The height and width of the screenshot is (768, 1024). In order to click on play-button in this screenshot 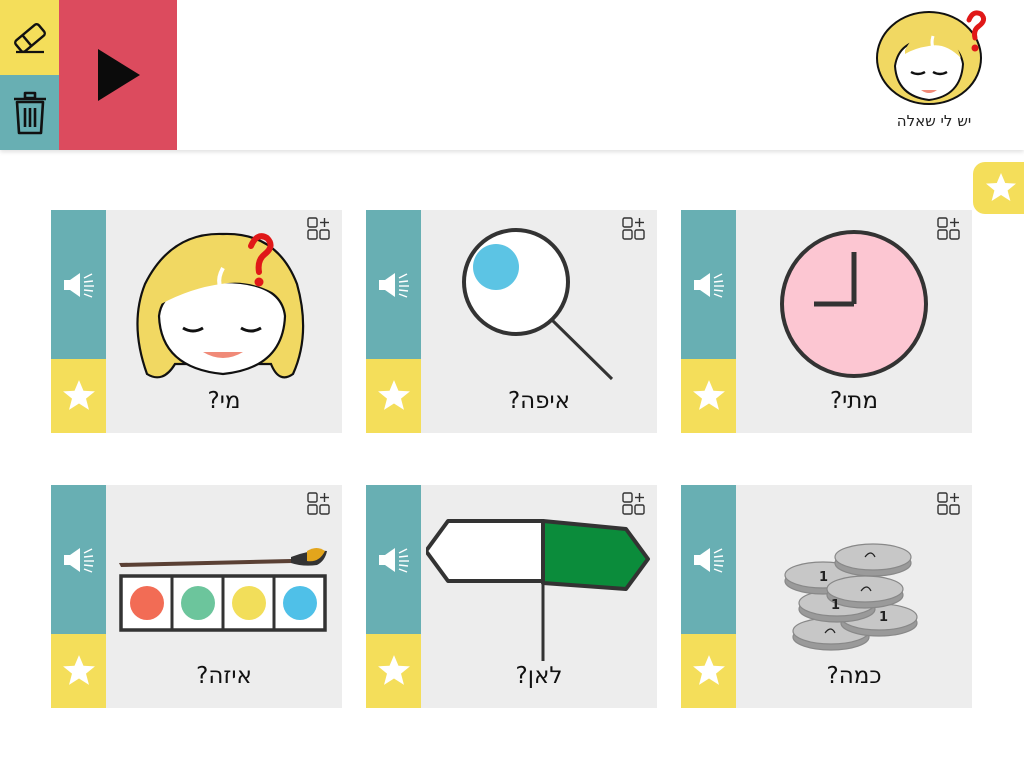, I will do `click(118, 75)`.